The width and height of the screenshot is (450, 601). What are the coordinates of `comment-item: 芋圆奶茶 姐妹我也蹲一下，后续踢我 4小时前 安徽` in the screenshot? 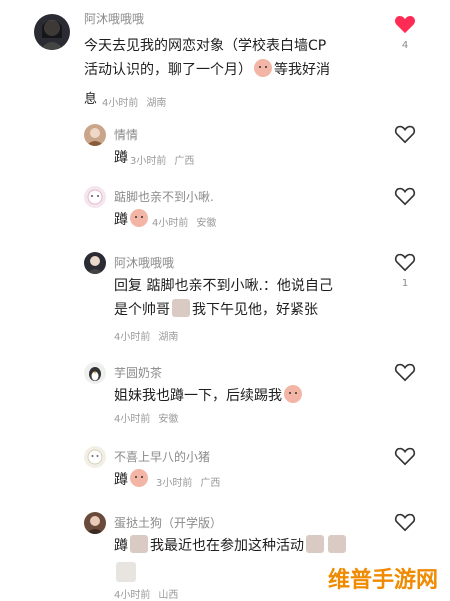 It's located at (225, 393).